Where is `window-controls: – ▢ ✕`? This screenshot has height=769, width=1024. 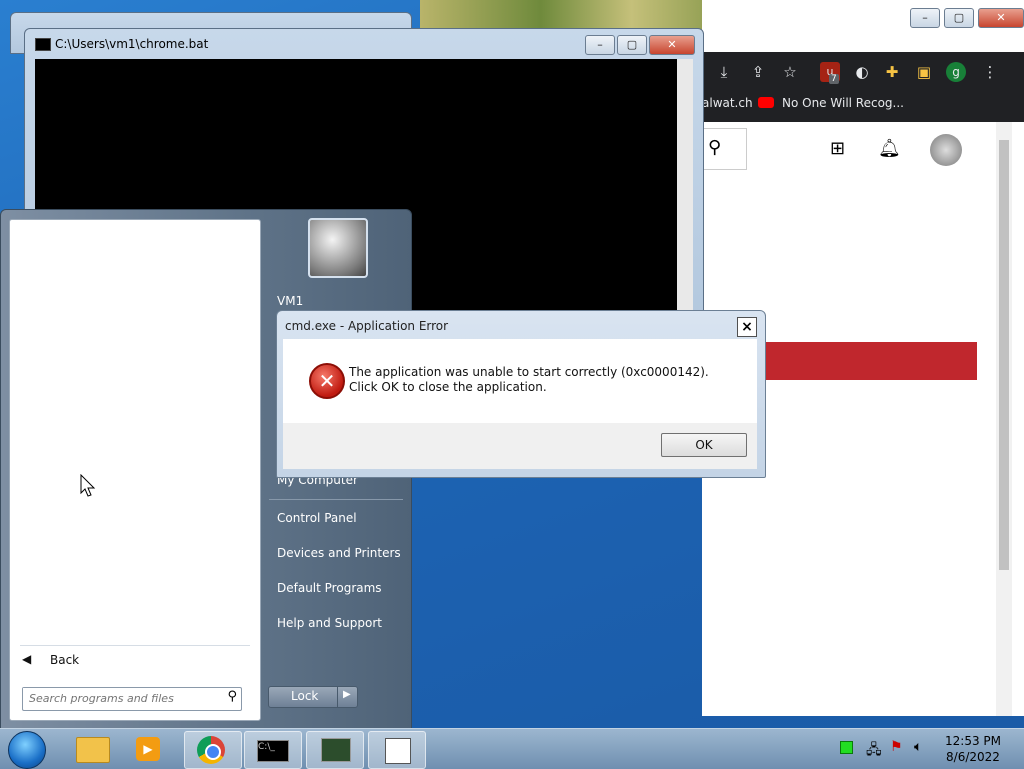 window-controls: – ▢ ✕ is located at coordinates (640, 45).